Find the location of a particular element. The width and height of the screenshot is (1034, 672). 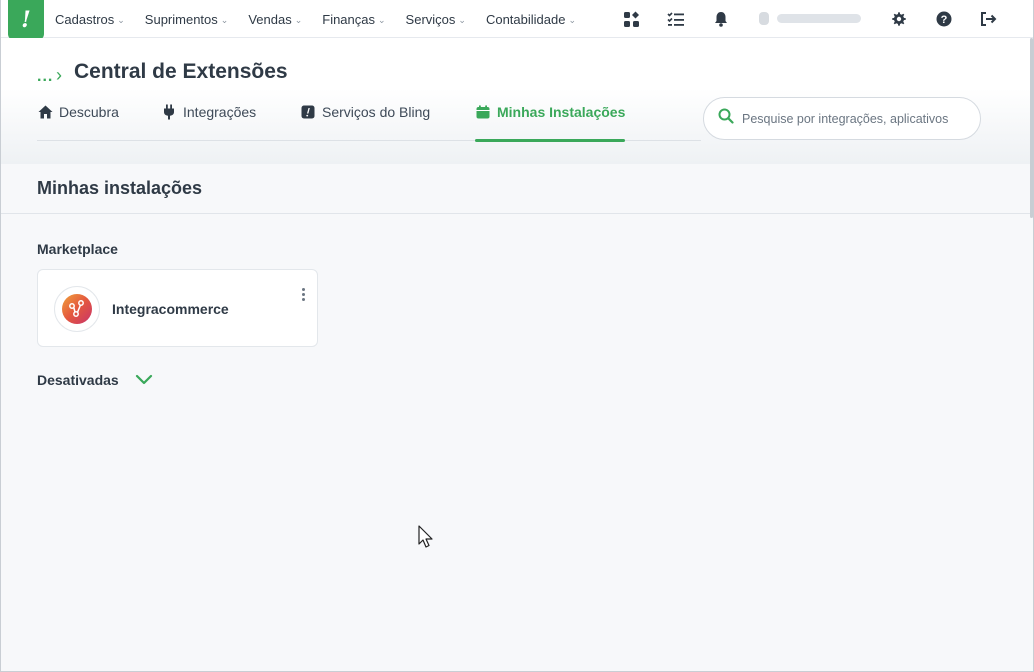

scrollbar is located at coordinates (1031, 128).